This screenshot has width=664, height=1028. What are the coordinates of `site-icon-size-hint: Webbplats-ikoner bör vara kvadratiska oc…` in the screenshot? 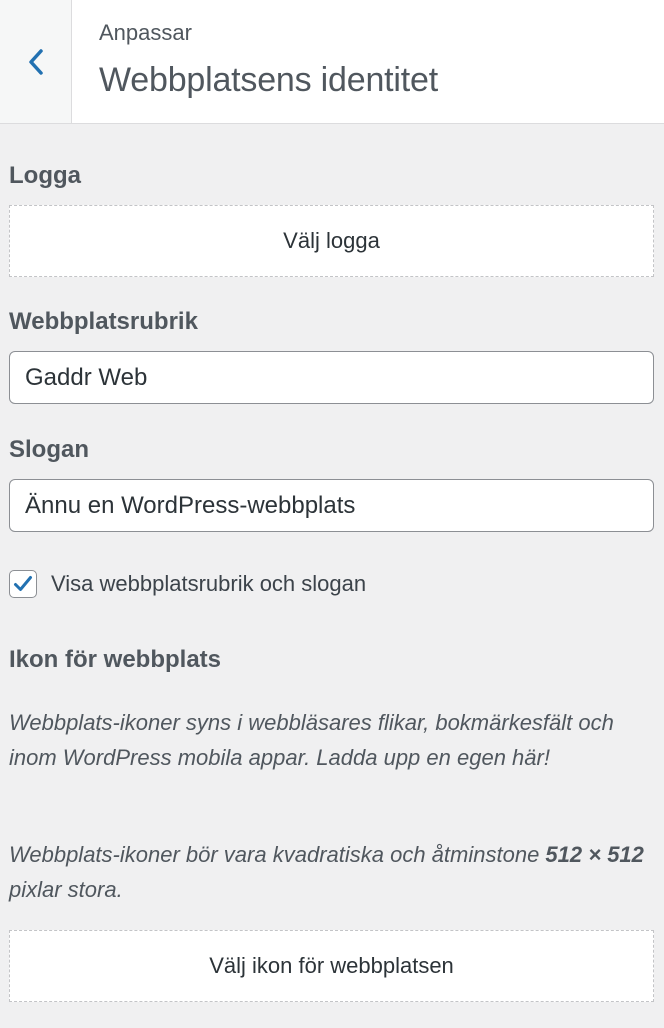 It's located at (334, 872).